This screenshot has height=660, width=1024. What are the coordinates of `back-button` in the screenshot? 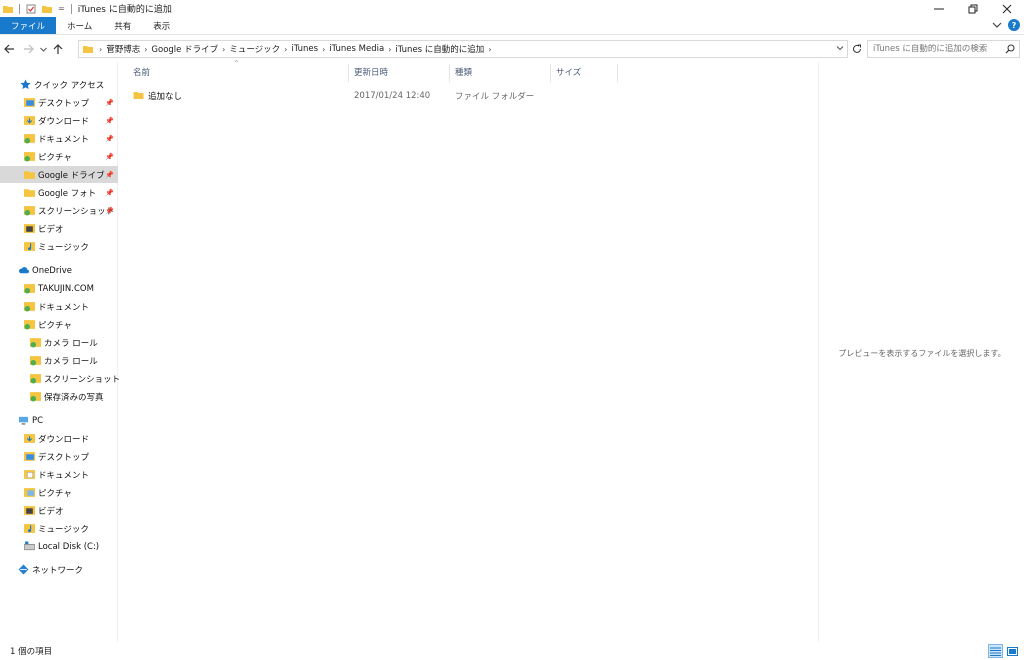 It's located at (9, 49).